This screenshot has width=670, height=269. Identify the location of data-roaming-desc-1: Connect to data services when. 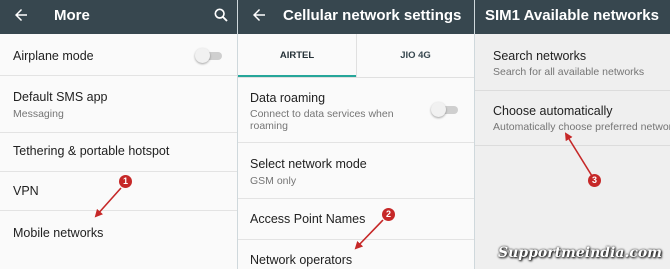
(322, 114).